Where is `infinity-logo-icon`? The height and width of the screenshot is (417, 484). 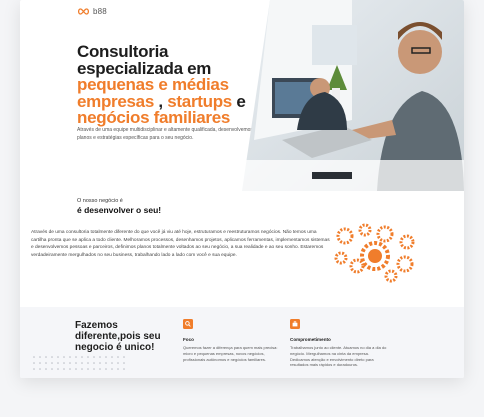 infinity-logo-icon is located at coordinates (83, 11).